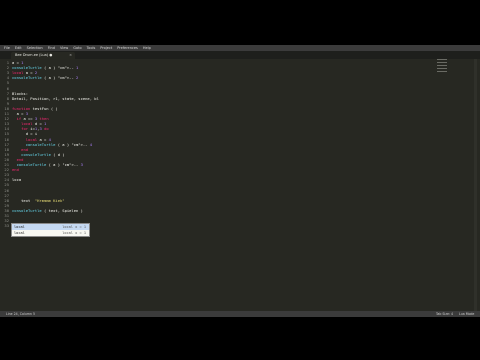  I want to click on autocomplete-hint: local x = 1, so click(74, 233).